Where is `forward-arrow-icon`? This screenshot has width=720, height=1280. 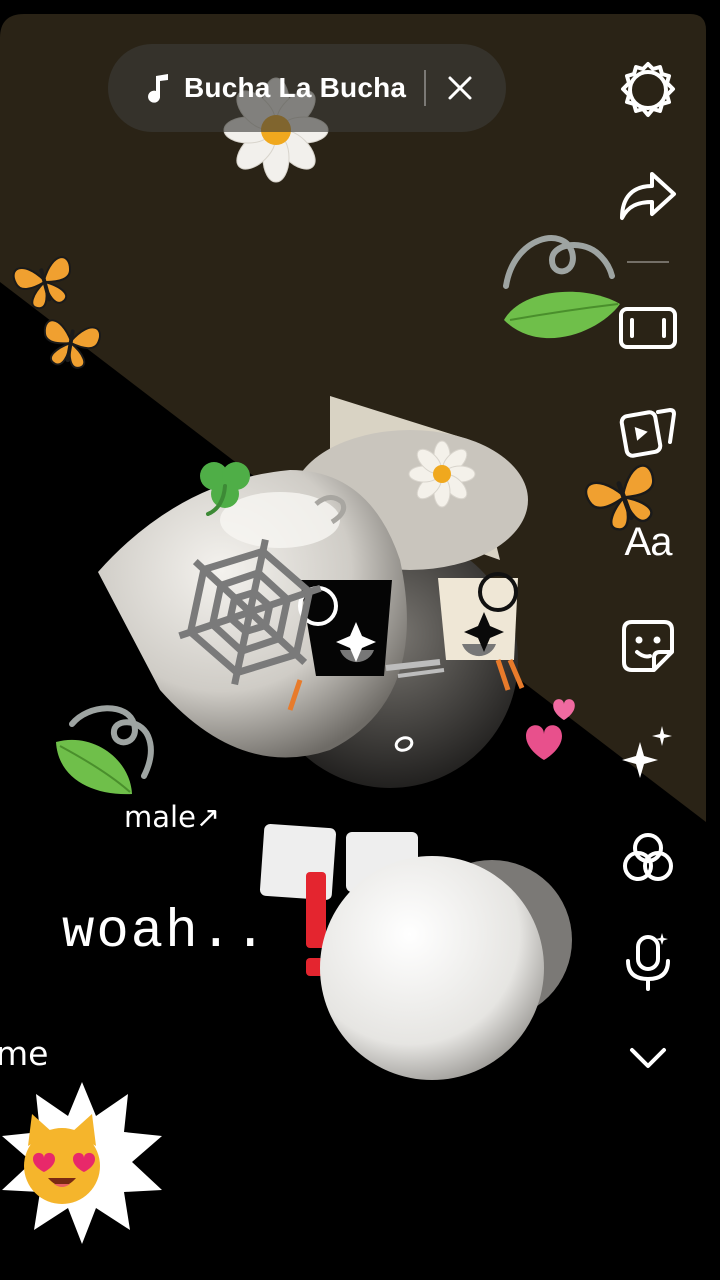 forward-arrow-icon is located at coordinates (648, 196).